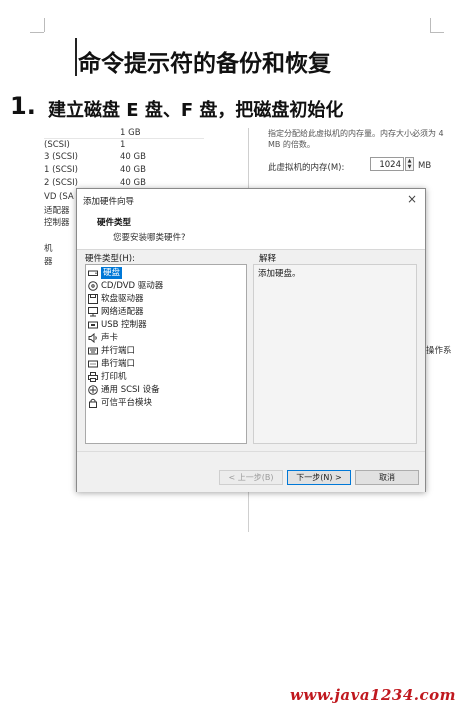 Image resolution: width=474 pixels, height=716 pixels. Describe the element at coordinates (93, 273) in the screenshot. I see `hard-disk-icon` at that location.